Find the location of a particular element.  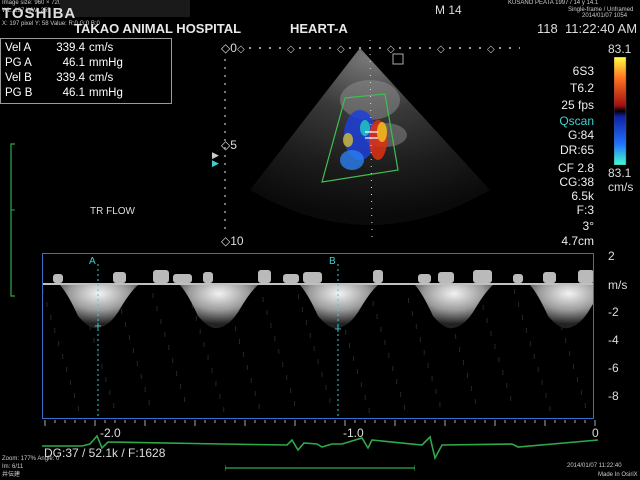

measurement-row-pg-b: PG B 46.1 mmHg is located at coordinates (87, 94).